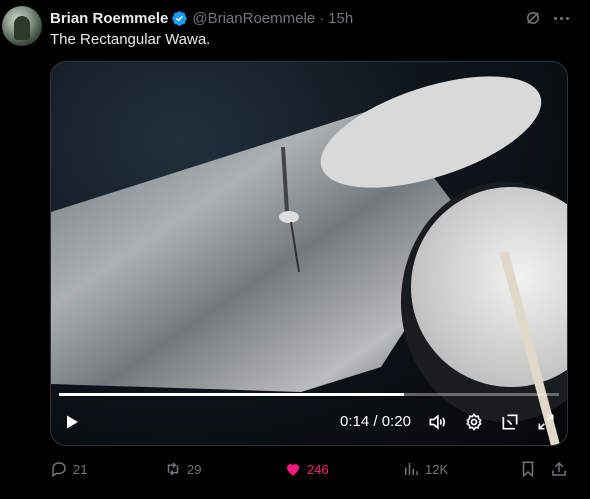  I want to click on views-button: 12K, so click(425, 469).